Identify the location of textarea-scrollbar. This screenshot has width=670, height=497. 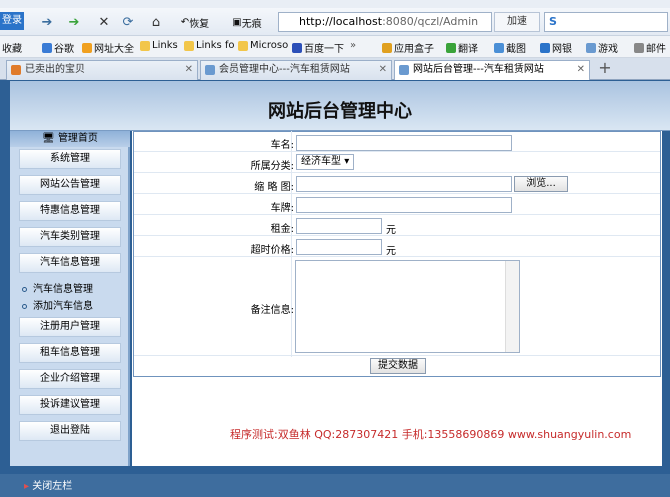
(512, 306).